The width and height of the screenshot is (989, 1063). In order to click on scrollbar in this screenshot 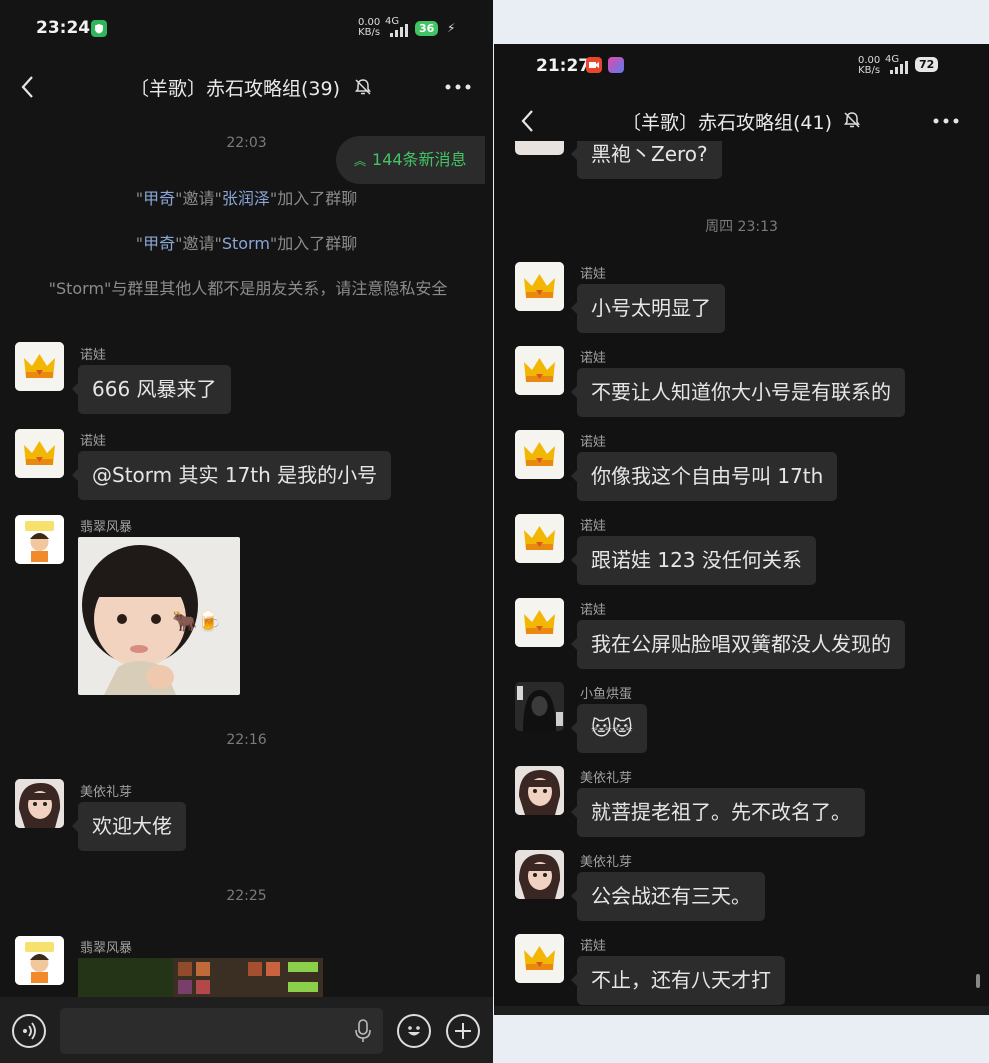, I will do `click(978, 981)`.